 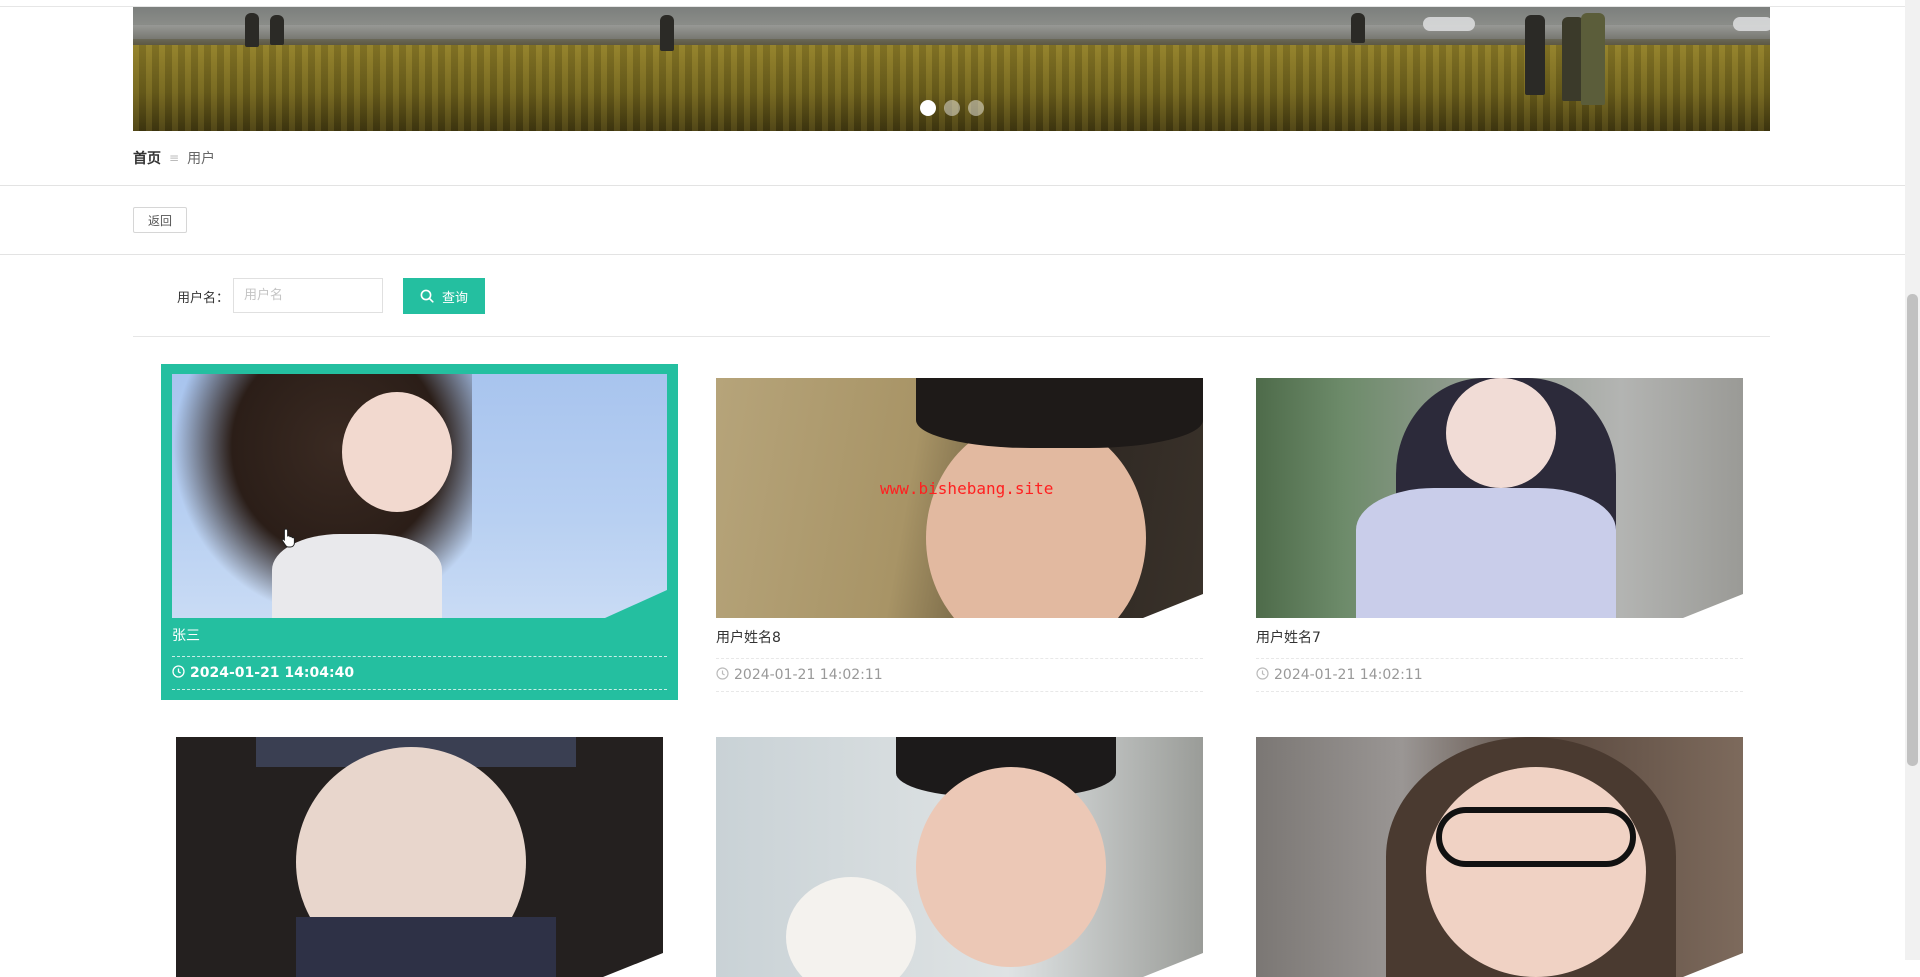 I want to click on watermark-text: www.bishebang.site, so click(x=967, y=488).